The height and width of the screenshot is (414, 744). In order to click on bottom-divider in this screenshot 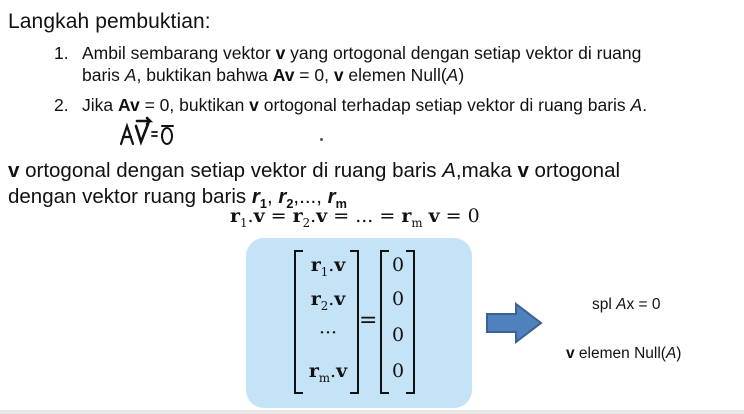, I will do `click(372, 412)`.